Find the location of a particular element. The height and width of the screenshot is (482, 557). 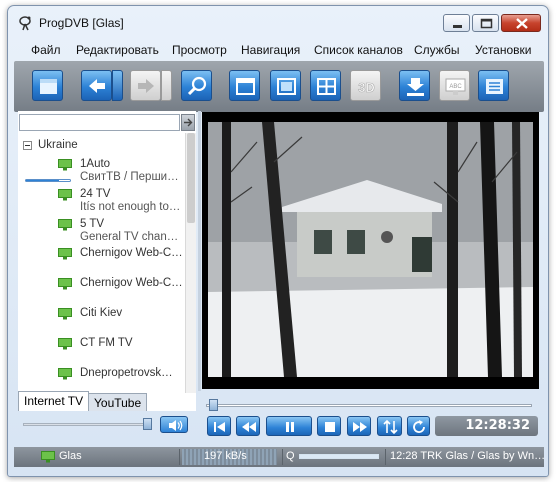

channel-progress-fill is located at coordinates (42, 180).